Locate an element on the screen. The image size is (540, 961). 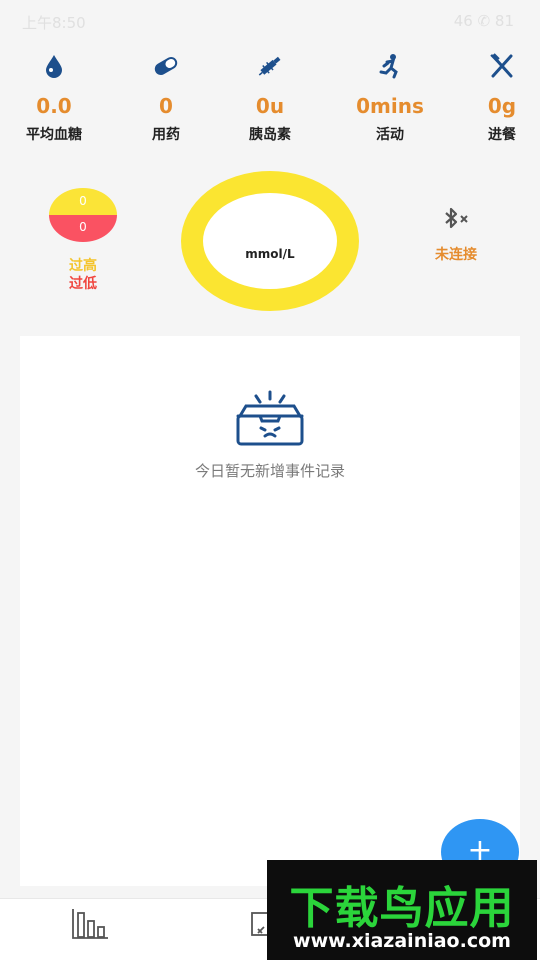
stat-label: 进餐 is located at coordinates (502, 135).